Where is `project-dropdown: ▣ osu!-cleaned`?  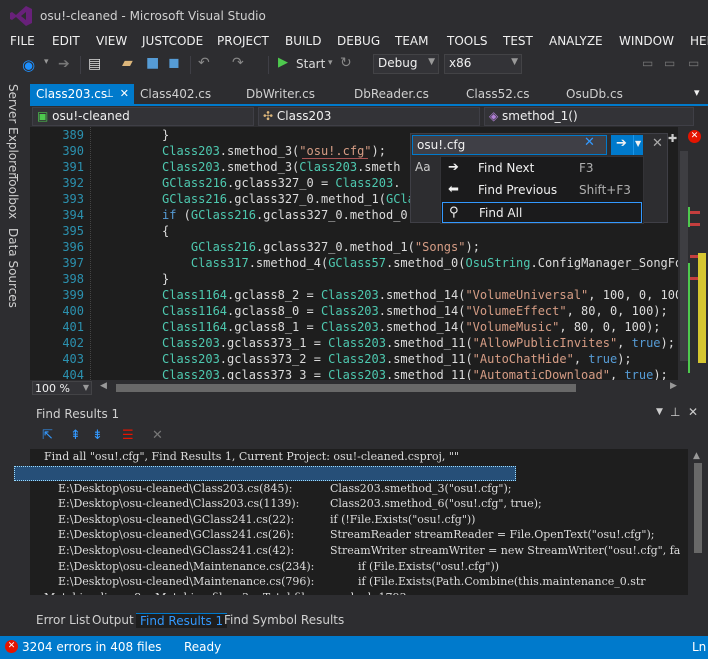 project-dropdown: ▣ osu!-cleaned is located at coordinates (143, 116).